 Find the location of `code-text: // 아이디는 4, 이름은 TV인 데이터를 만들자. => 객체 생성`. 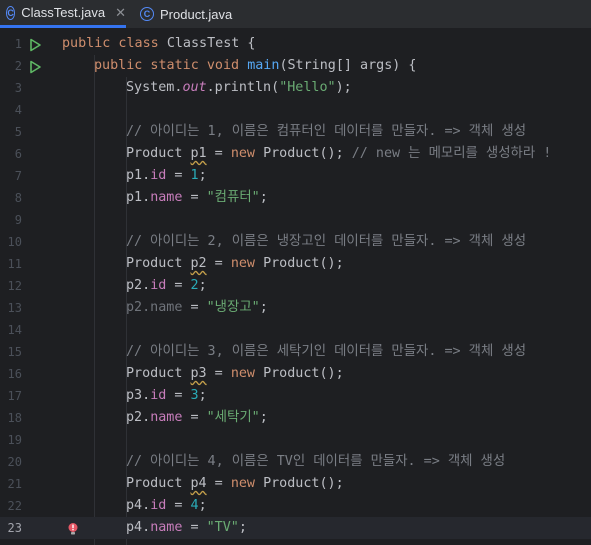

code-text: // 아이디는 4, 이름은 TV인 데이터를 만들자. => 객체 생성 is located at coordinates (315, 462).